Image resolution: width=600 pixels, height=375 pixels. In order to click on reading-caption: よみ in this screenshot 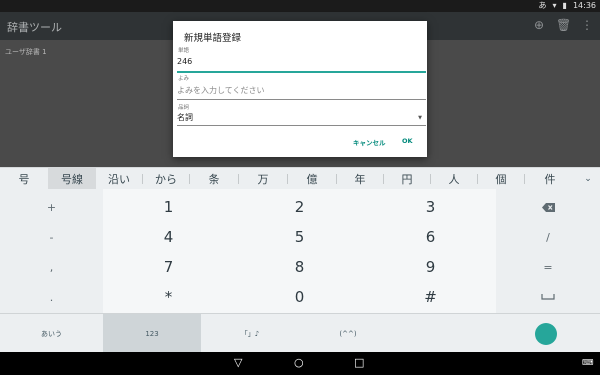, I will do `click(184, 79)`.